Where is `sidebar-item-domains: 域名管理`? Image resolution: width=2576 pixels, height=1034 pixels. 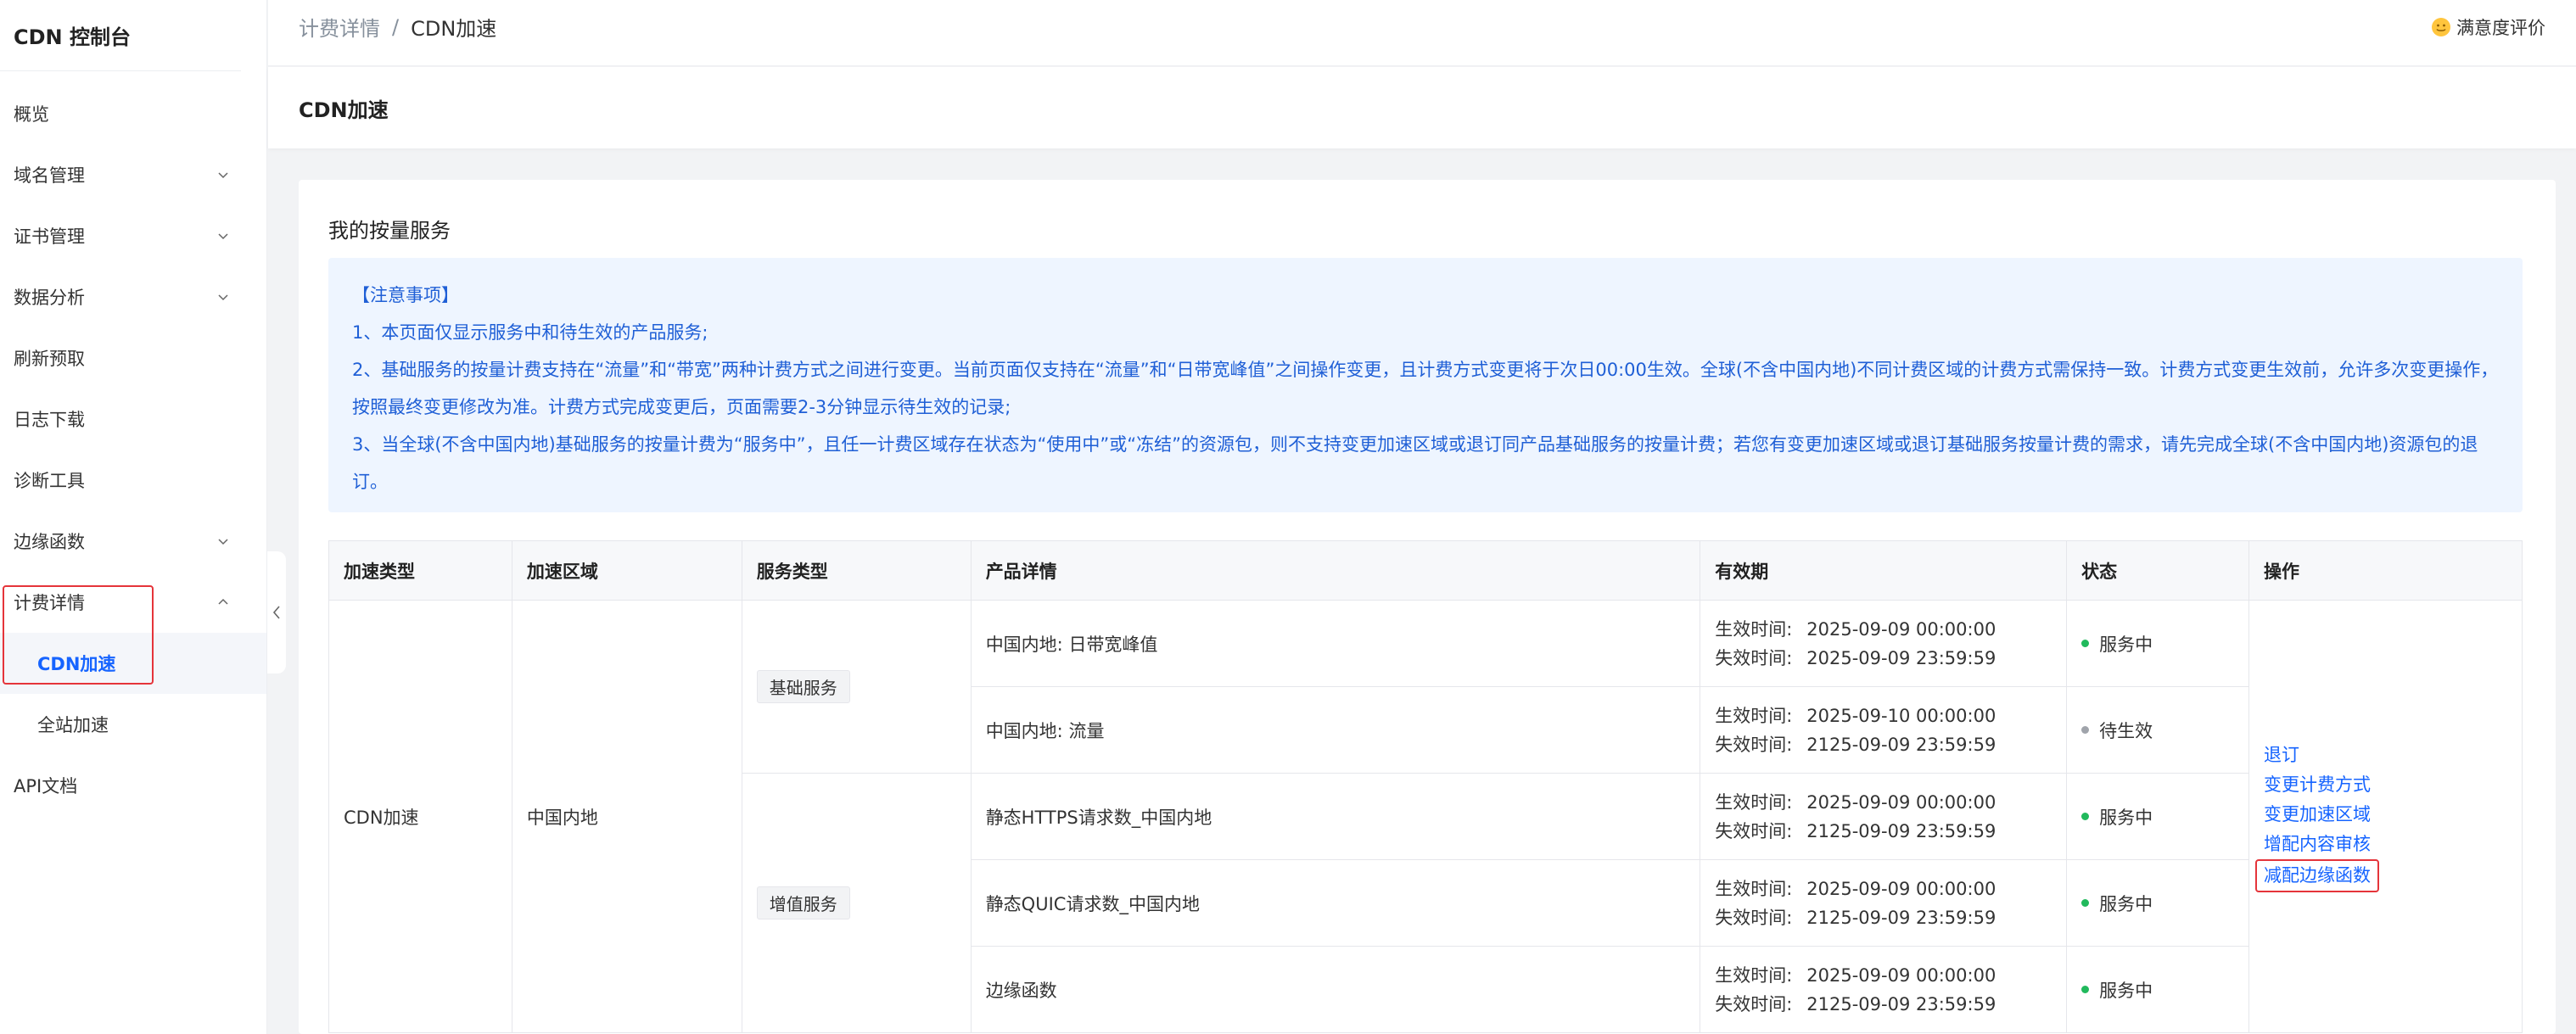
sidebar-item-domains: 域名管理 is located at coordinates (133, 174).